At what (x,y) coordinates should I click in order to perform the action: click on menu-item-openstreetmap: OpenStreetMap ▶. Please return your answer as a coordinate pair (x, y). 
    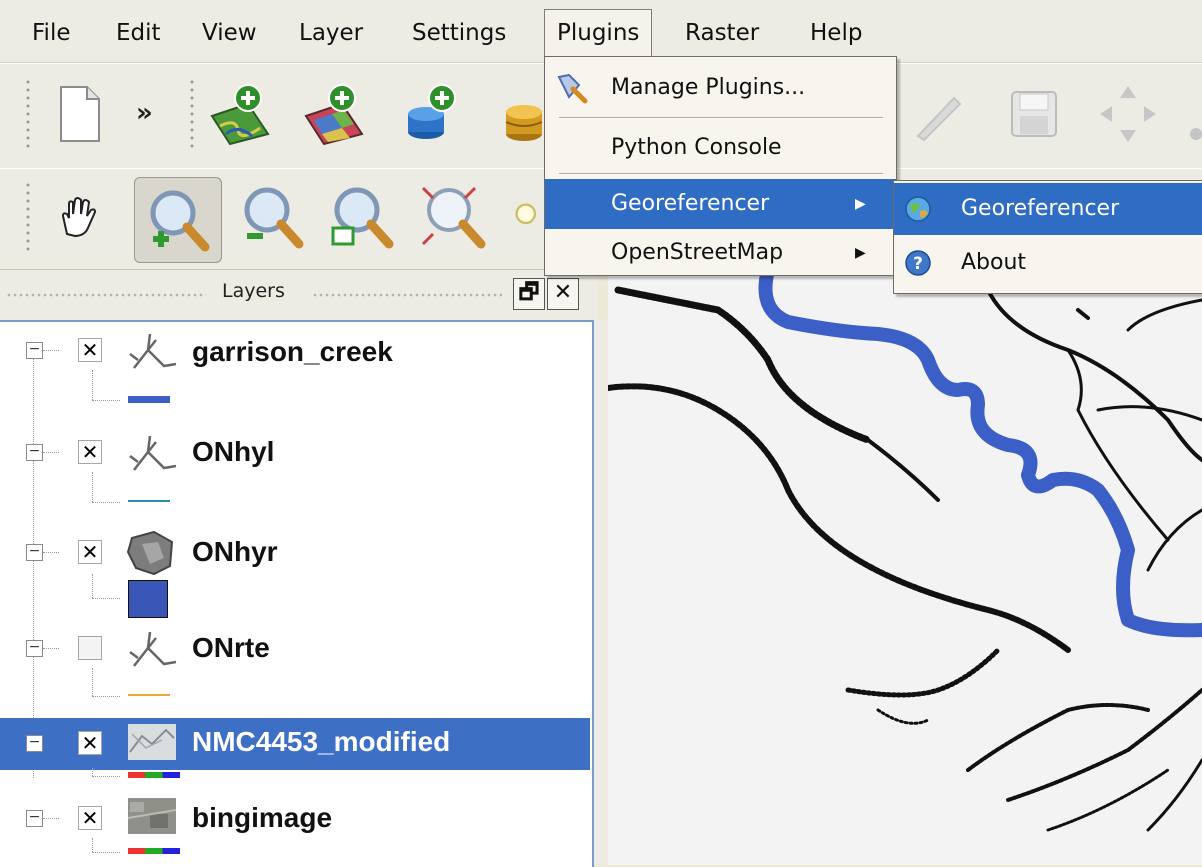
    Looking at the image, I should click on (720, 253).